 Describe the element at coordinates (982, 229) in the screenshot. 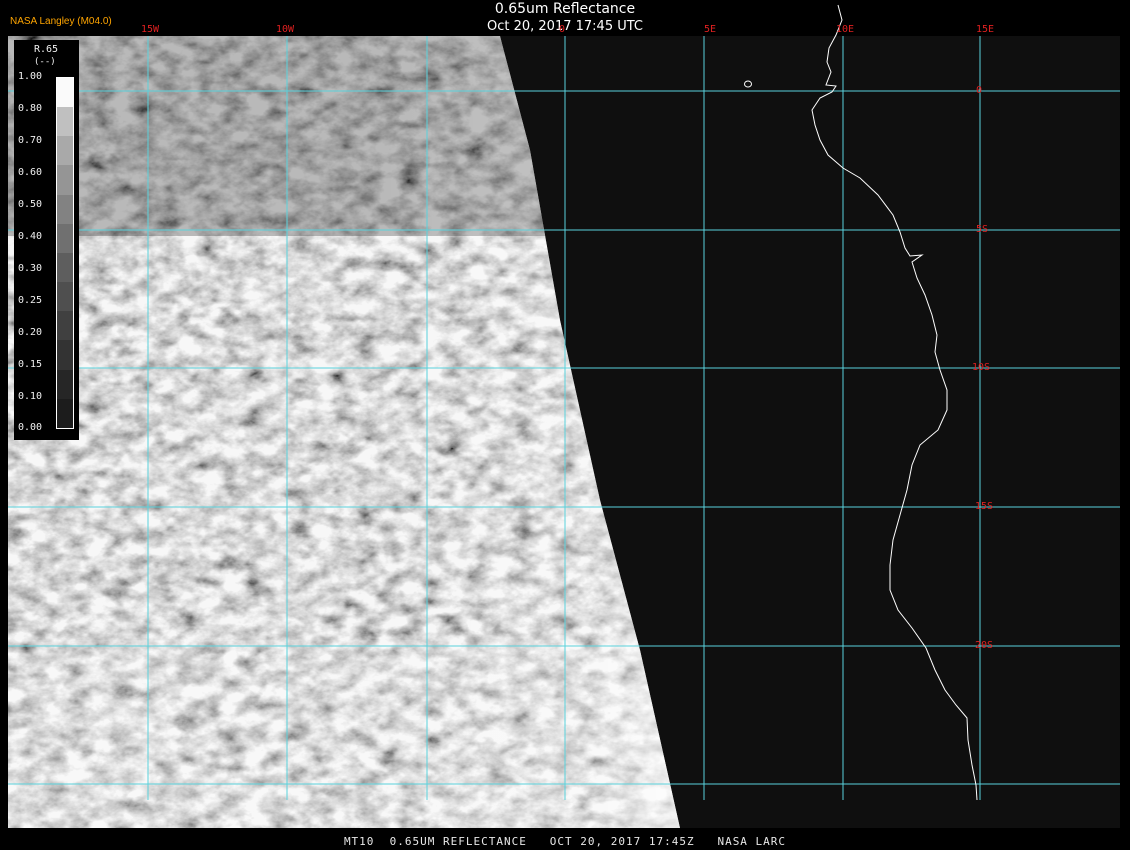

I see `lat-label-5s: 5S` at that location.